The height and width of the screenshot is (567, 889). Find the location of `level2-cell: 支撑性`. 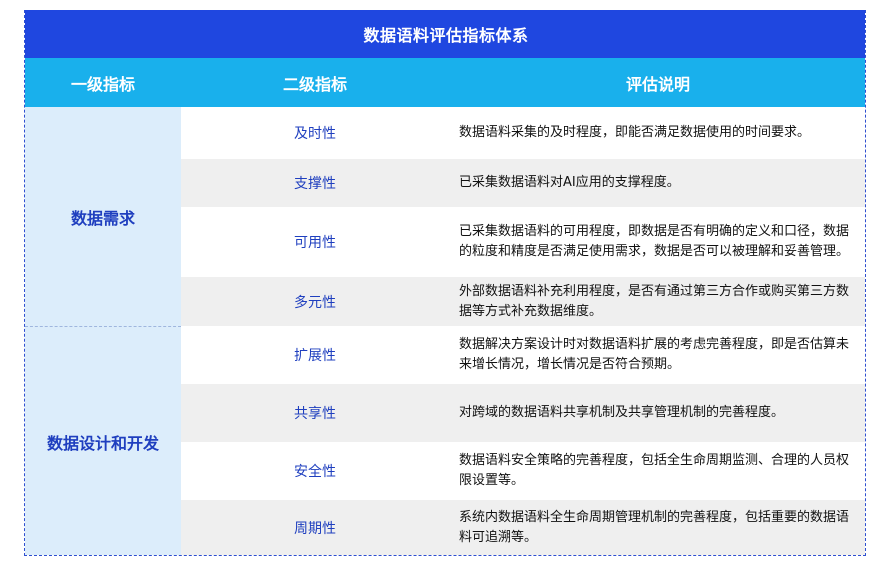

level2-cell: 支撑性 is located at coordinates (315, 184).